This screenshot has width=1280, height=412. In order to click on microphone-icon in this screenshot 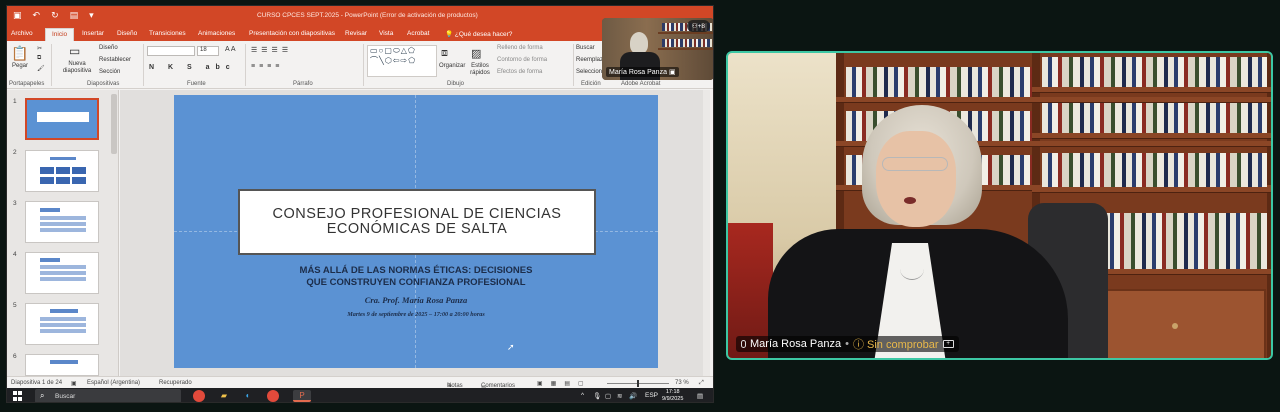, I will do `click(743, 344)`.